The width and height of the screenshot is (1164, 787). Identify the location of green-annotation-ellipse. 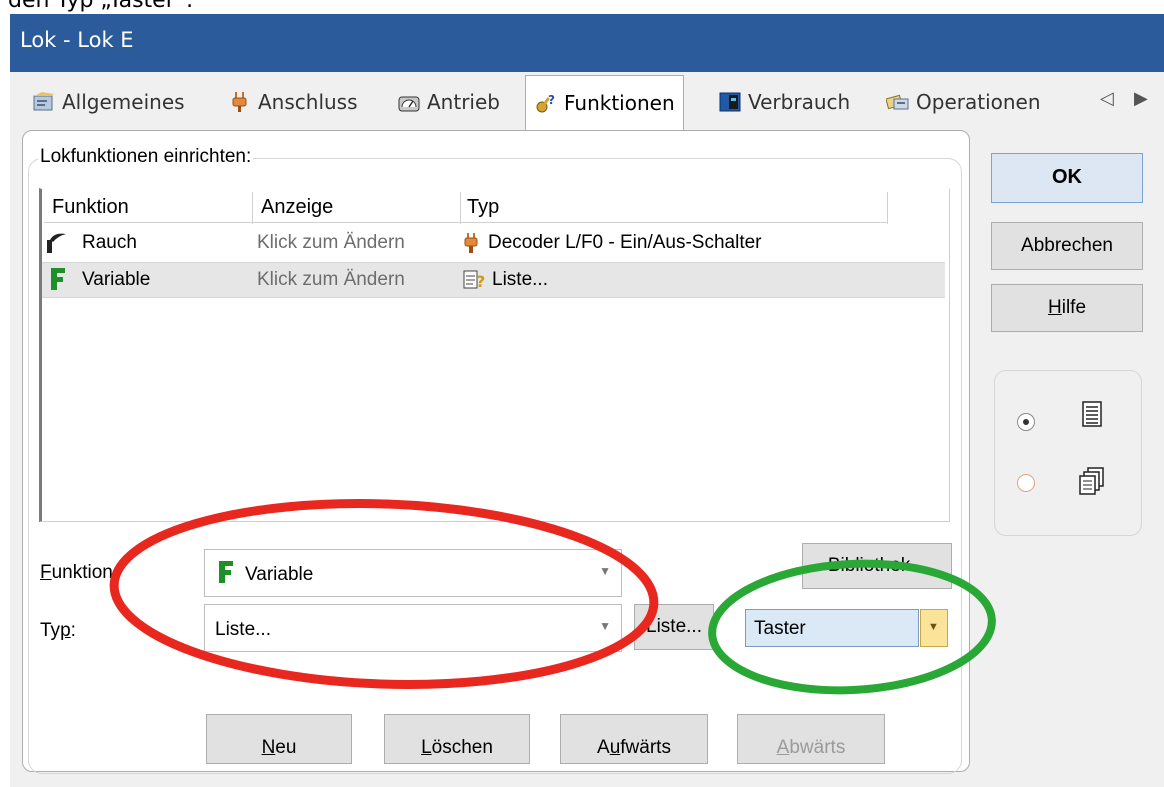
(852, 627).